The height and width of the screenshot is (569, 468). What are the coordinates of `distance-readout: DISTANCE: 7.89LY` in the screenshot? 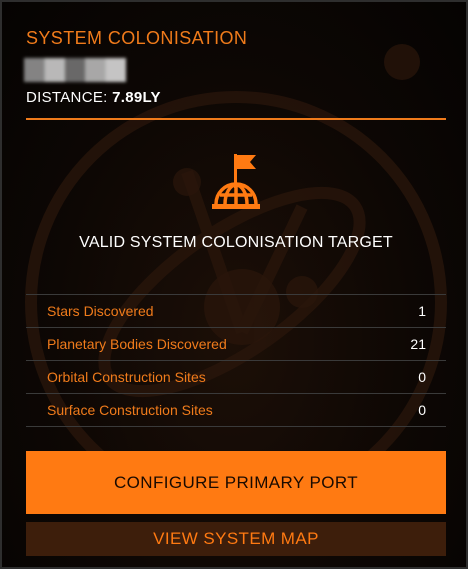 It's located at (93, 97).